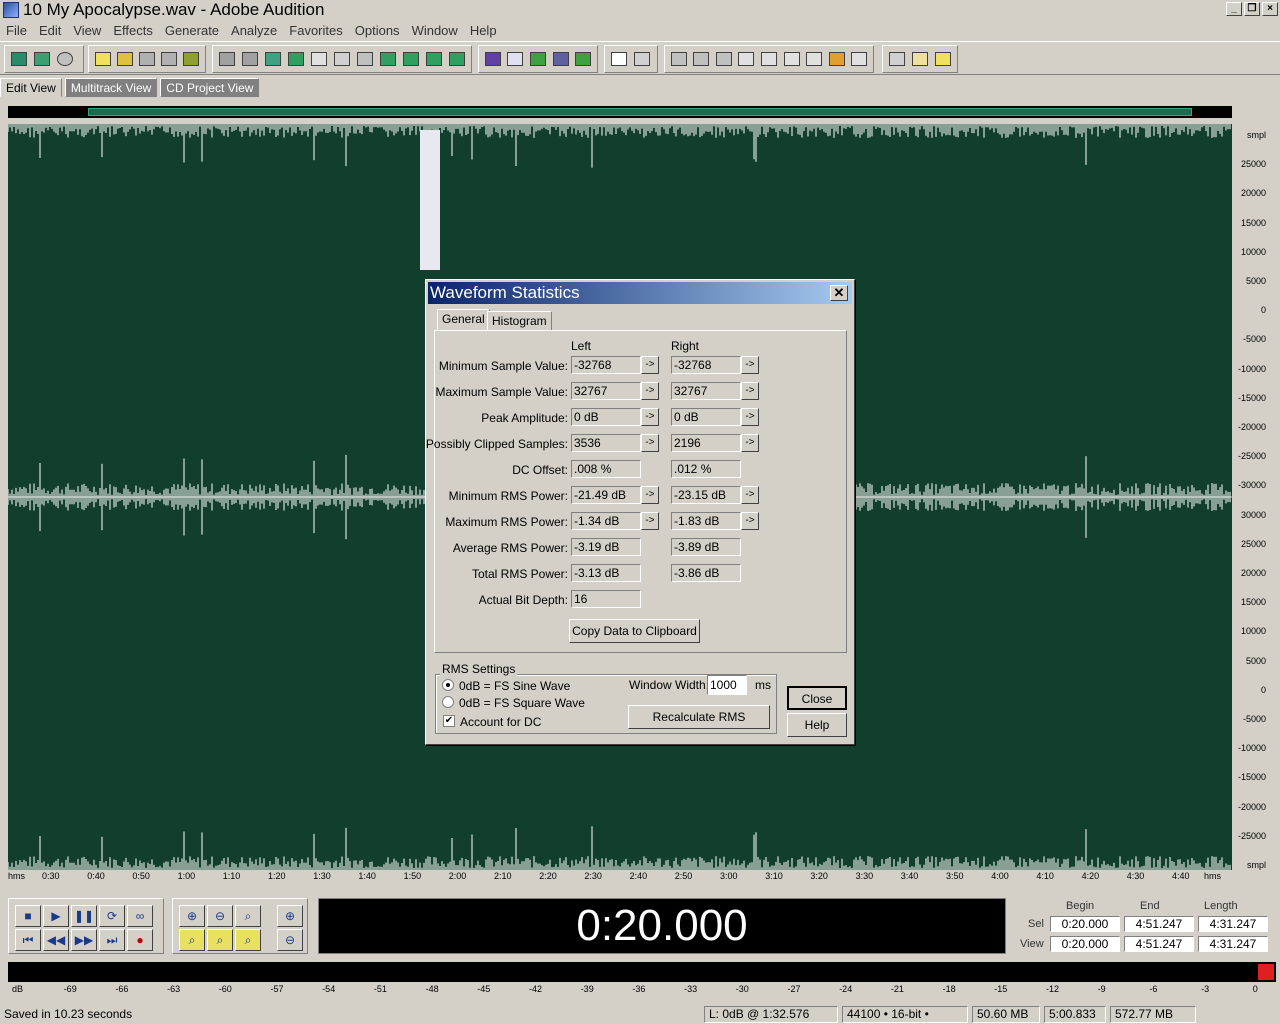  What do you see at coordinates (538, 59) in the screenshot?
I see `grid-icon` at bounding box center [538, 59].